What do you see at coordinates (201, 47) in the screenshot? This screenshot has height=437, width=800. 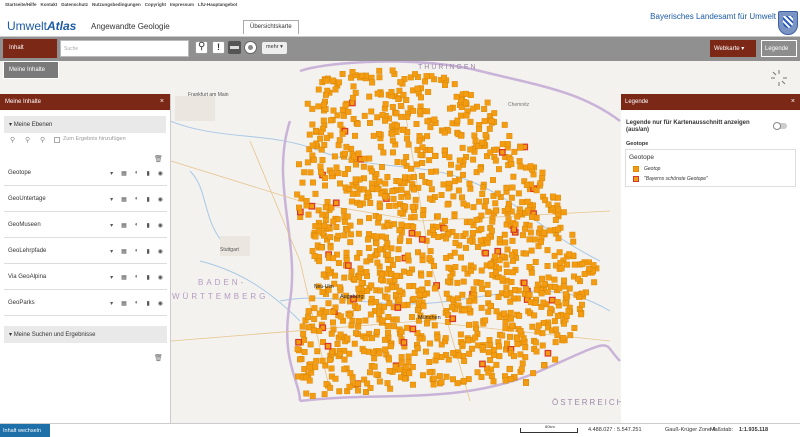 I see `zoom-tool-icon` at bounding box center [201, 47].